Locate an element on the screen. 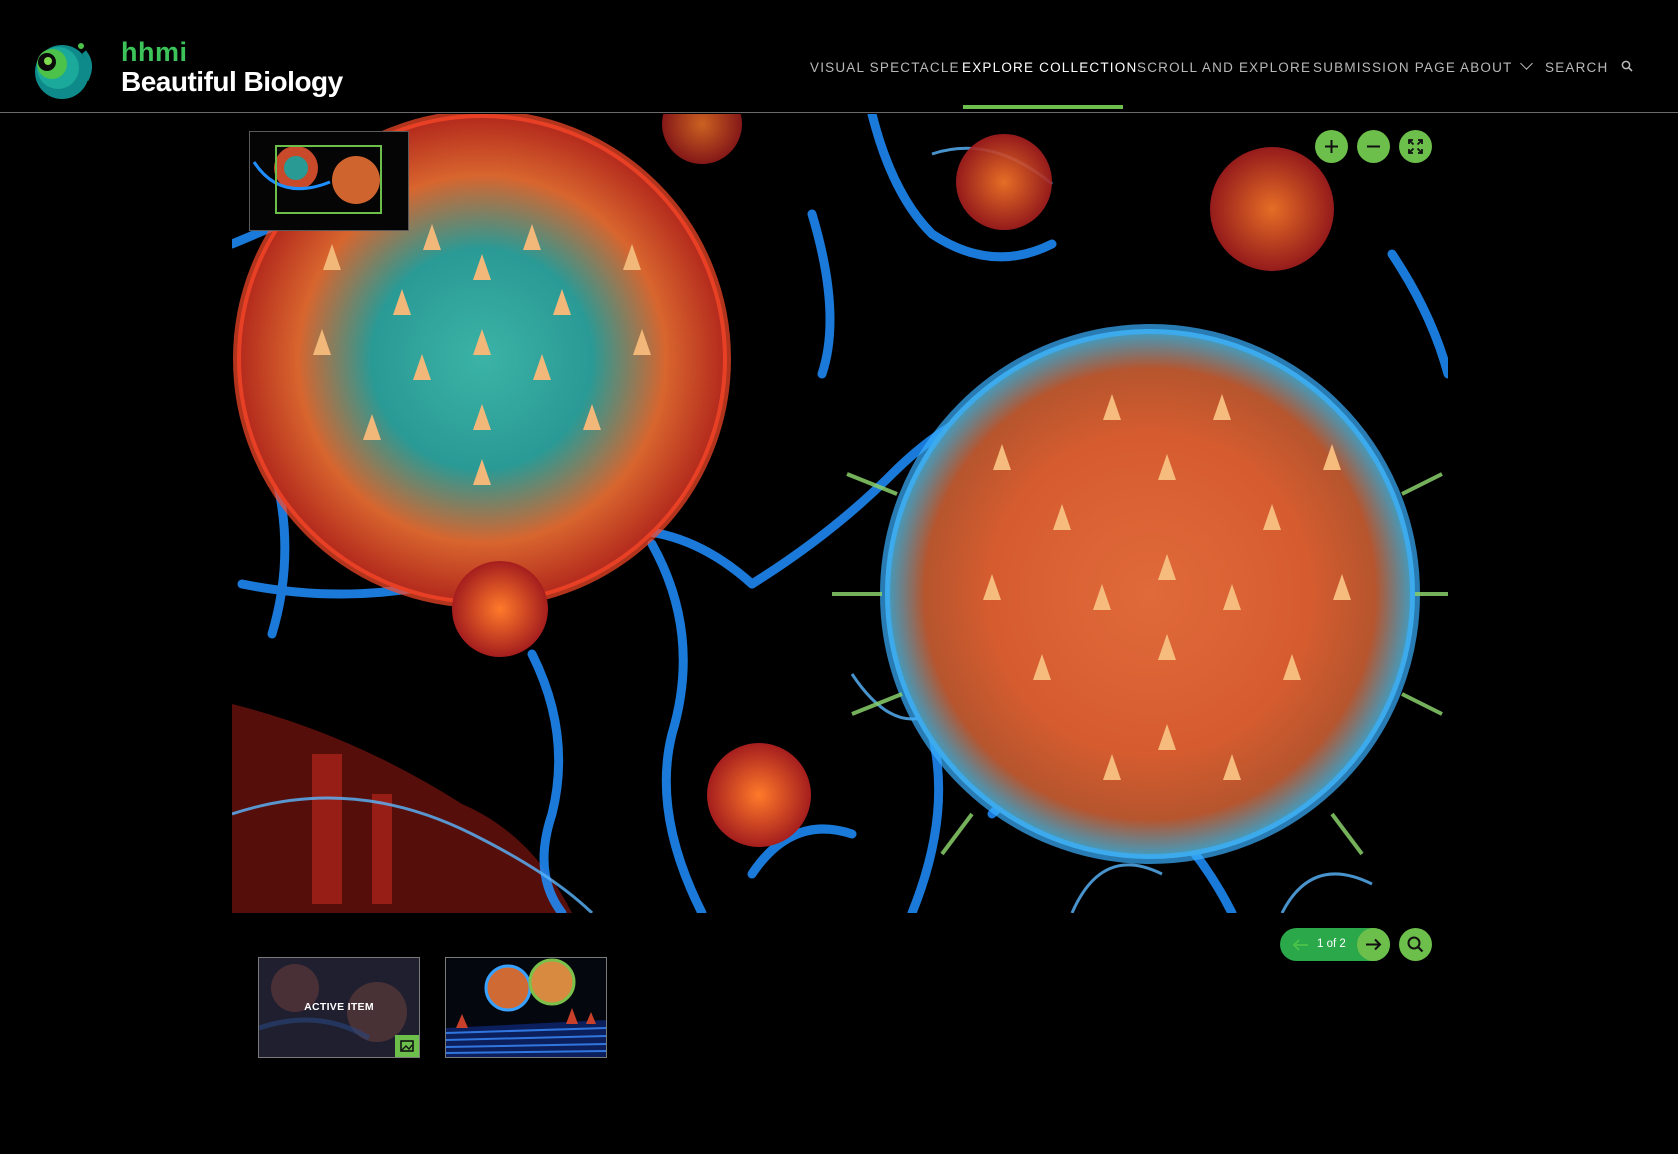 The image size is (1678, 1154). fullscreen-button is located at coordinates (1415, 146).